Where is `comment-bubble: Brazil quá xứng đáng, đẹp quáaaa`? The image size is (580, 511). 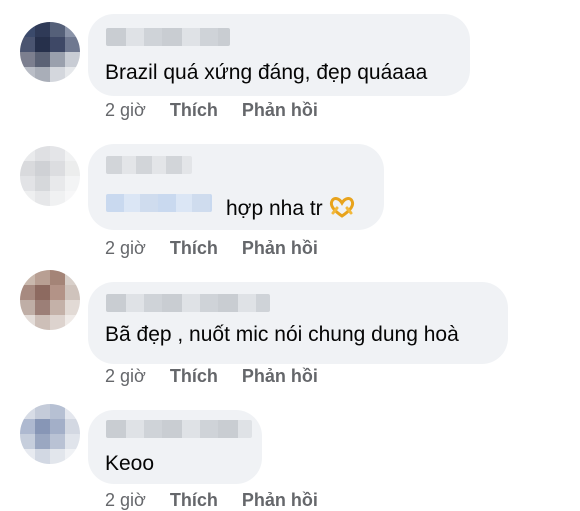 comment-bubble: Brazil quá xứng đáng, đẹp quáaaa is located at coordinates (279, 55).